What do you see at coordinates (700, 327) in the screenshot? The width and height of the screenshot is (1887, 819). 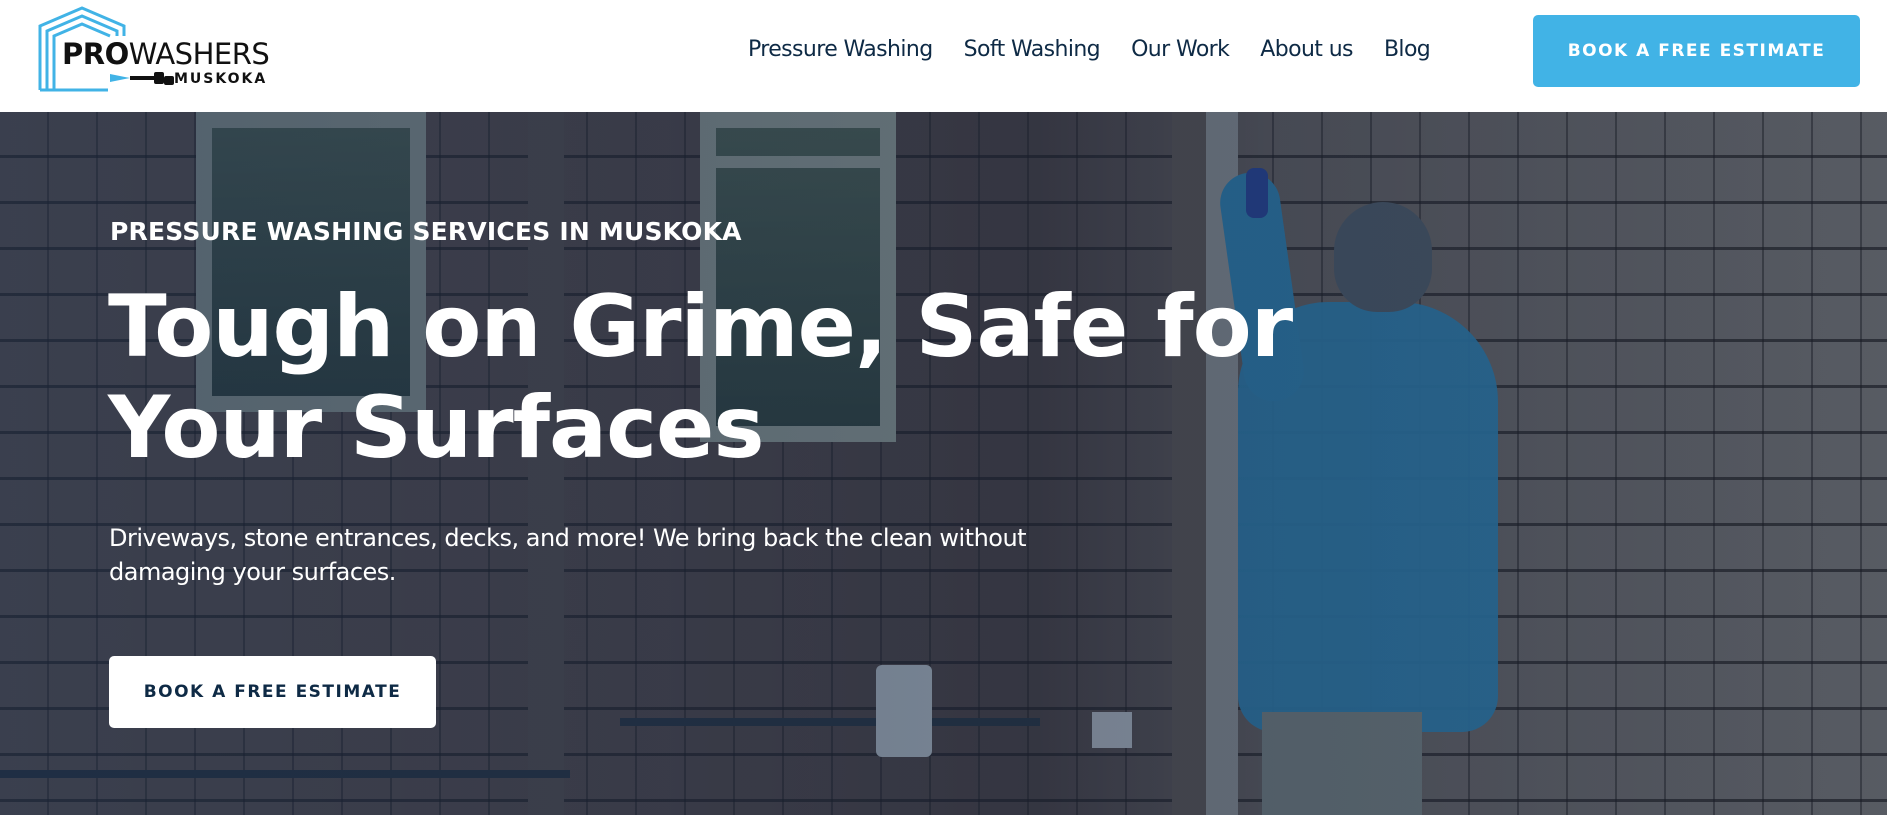 I see `hero-title-line: Tough on Grime, Safe for` at bounding box center [700, 327].